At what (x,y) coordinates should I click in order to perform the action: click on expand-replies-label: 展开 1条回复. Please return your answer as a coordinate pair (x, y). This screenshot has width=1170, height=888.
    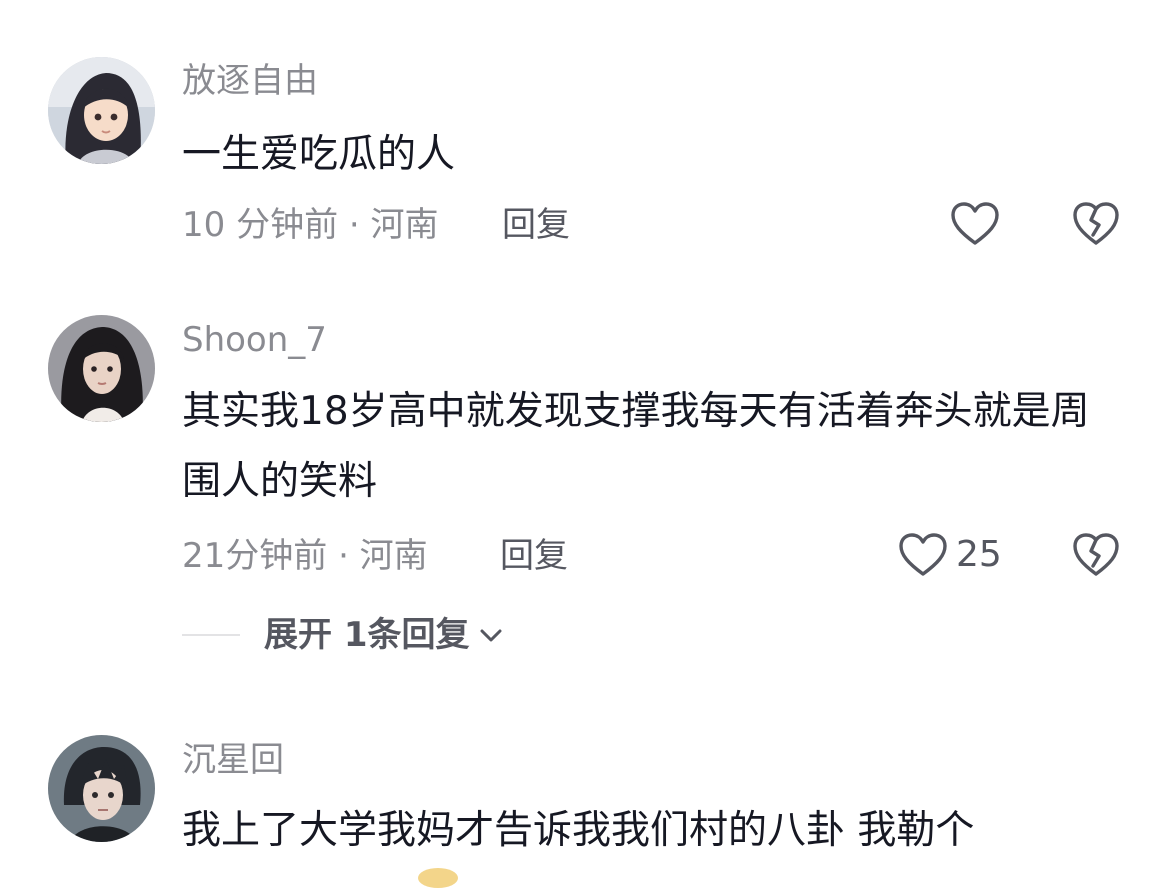
    Looking at the image, I should click on (367, 635).